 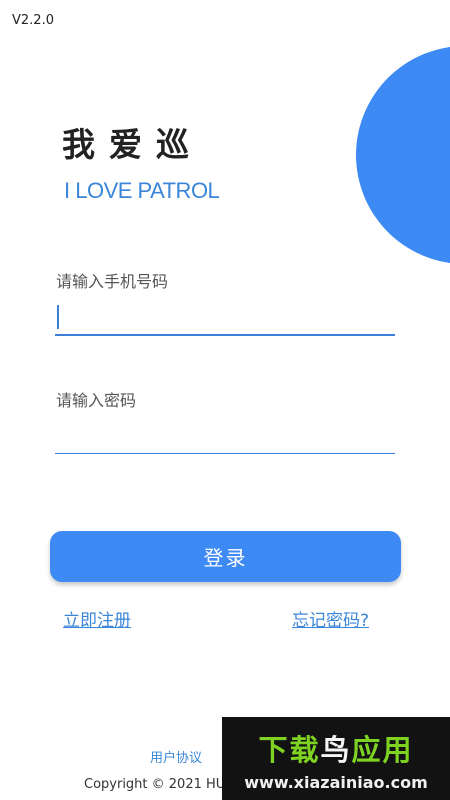 I want to click on register-link: 立即注册, so click(x=97, y=618).